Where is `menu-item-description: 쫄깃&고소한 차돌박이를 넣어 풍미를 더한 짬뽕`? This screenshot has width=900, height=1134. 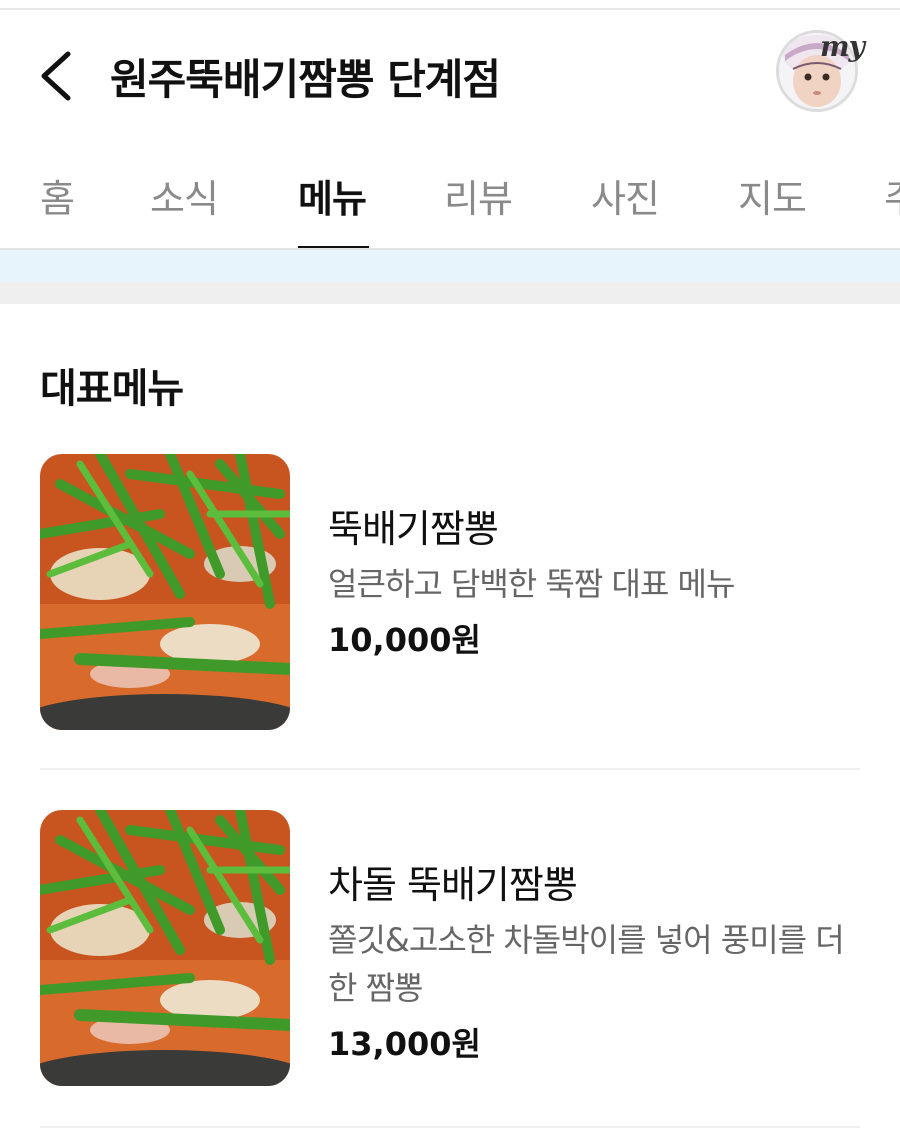
menu-item-description: 쫄깃&고소한 차돌박이를 넣어 풍미를 더한 짬뽕 is located at coordinates (586, 964).